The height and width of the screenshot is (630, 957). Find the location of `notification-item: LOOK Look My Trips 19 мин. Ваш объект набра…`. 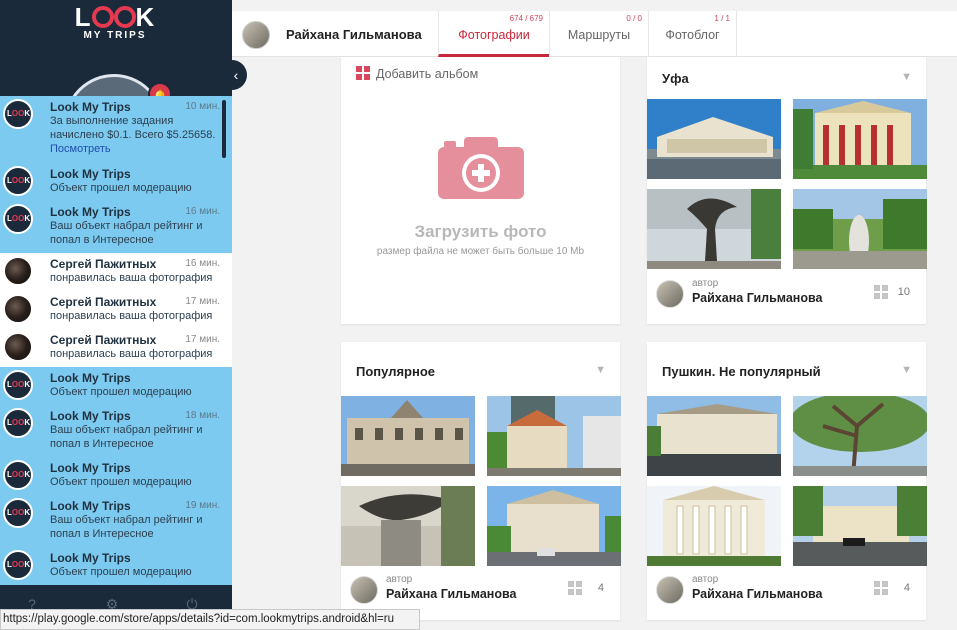

notification-item: LOOK Look My Trips 19 мин. Ваш объект набра… is located at coordinates (116, 521).